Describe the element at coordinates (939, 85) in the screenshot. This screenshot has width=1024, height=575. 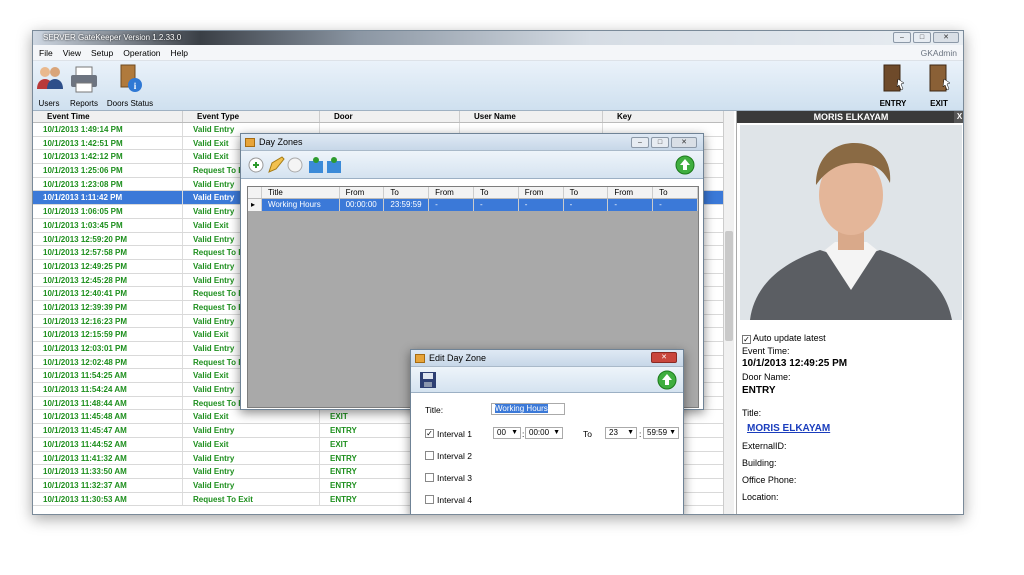
I see `exit-button: EXIT` at that location.